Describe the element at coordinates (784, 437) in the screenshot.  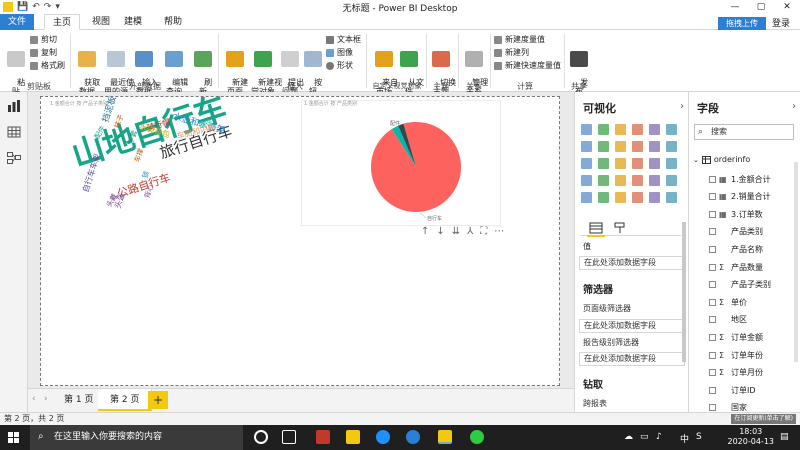
I see `notifications-icon: ▤` at that location.